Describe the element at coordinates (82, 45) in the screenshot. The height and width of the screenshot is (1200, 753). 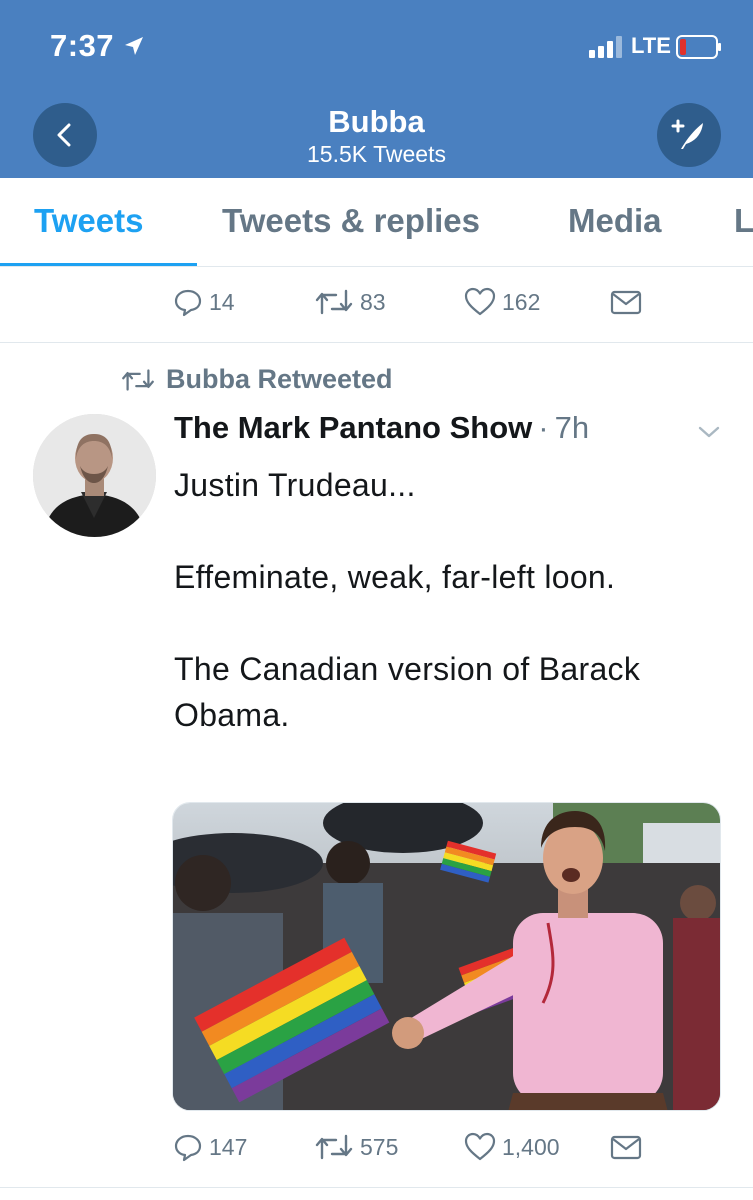
I see `status-time: 7:37` at that location.